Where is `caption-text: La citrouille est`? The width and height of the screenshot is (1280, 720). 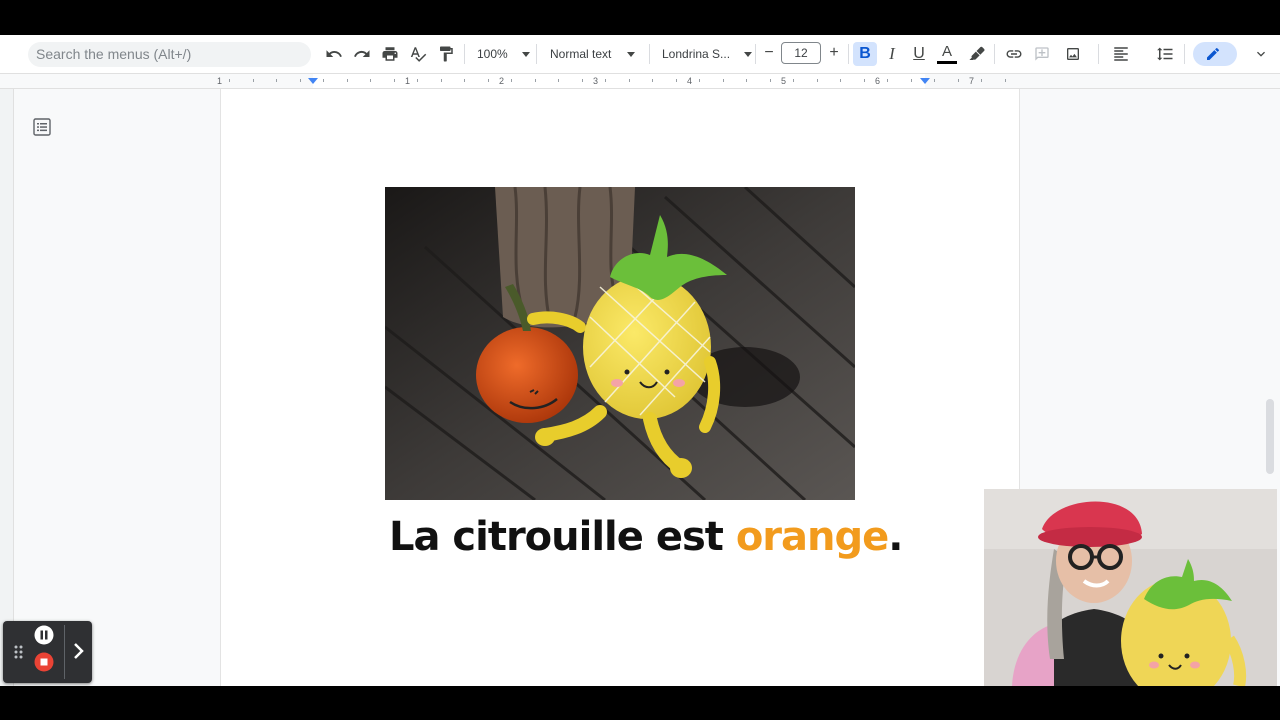
caption-text: La citrouille est is located at coordinates (562, 537).